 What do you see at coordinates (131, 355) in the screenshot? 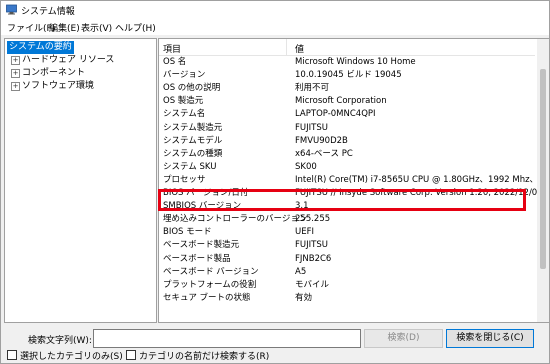
I see `category-names-only-checkbox` at bounding box center [131, 355].